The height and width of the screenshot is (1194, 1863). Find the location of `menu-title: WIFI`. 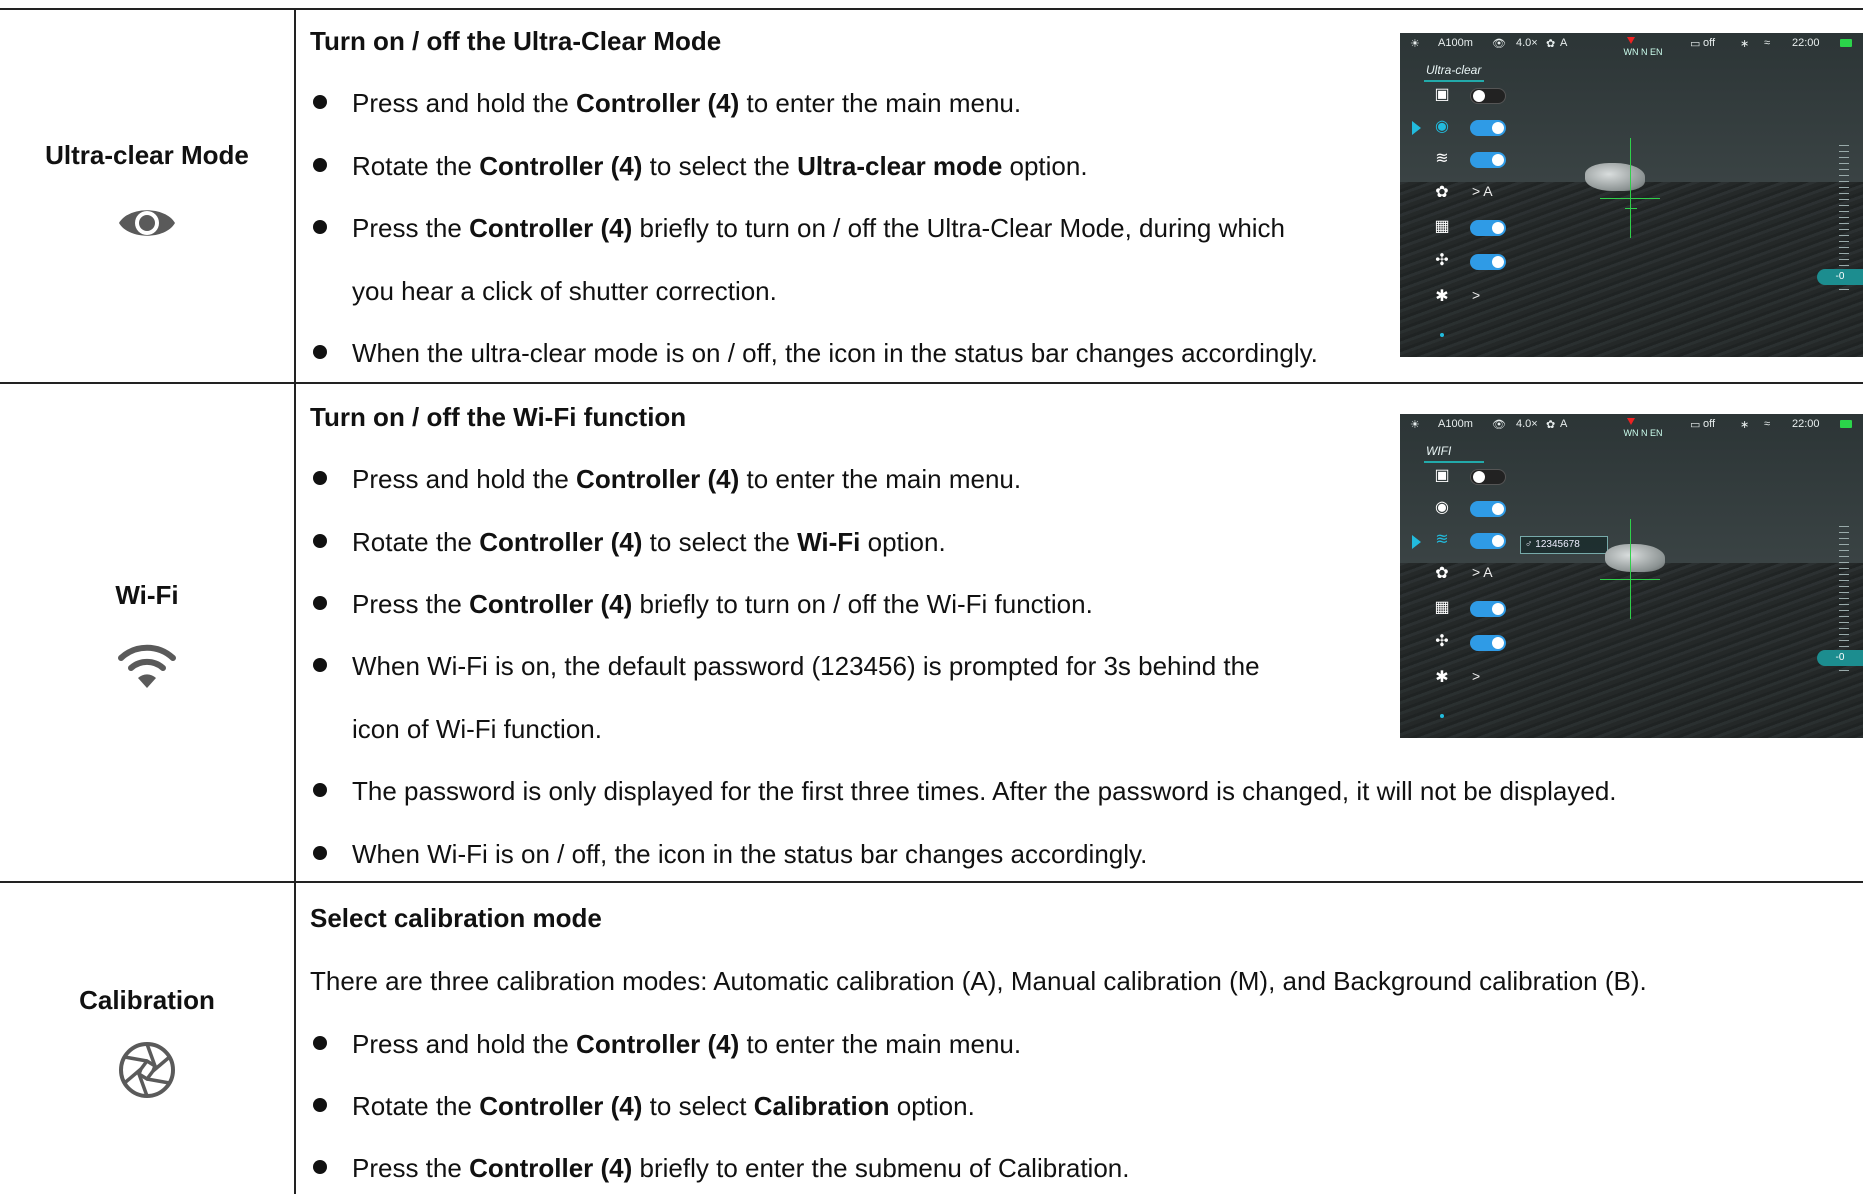

menu-title: WIFI is located at coordinates (1439, 451).